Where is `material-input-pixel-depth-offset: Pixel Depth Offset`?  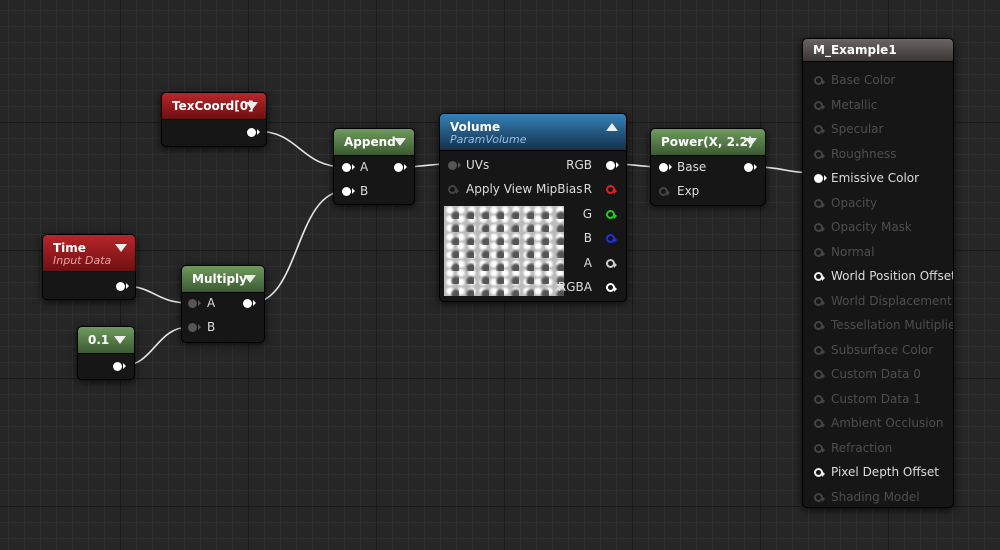
material-input-pixel-depth-offset: Pixel Depth Offset is located at coordinates (878, 473).